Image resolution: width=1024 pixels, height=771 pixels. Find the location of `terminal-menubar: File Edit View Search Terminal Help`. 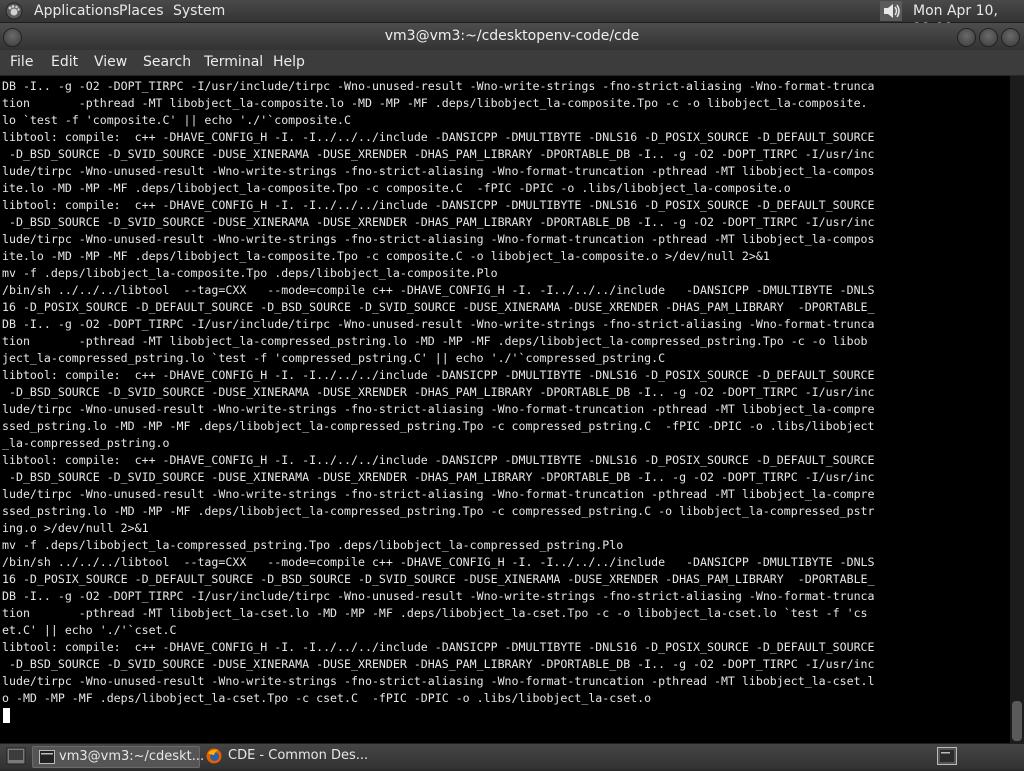

terminal-menubar: File Edit View Search Terminal Help is located at coordinates (512, 63).